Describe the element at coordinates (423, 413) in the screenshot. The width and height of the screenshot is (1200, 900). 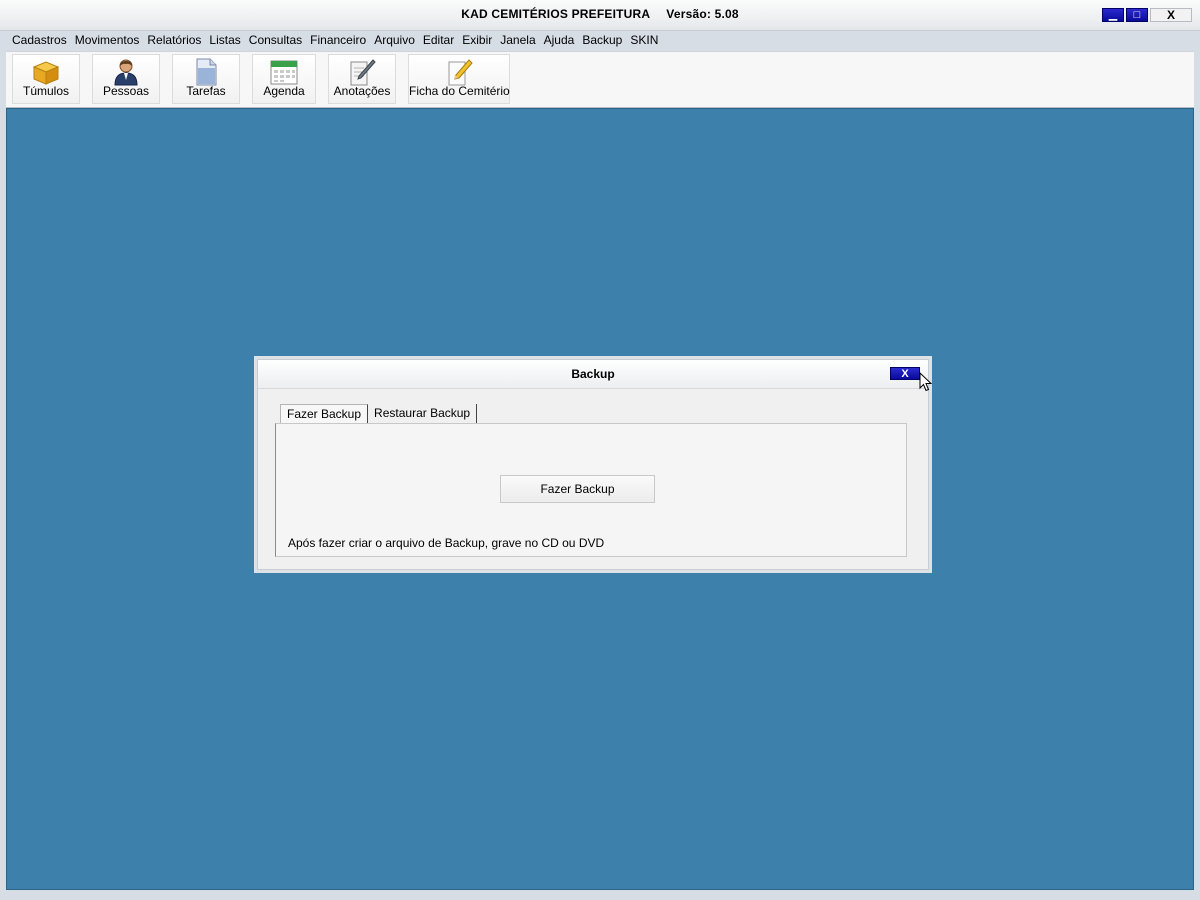
I see `tab-restaurar-backup: Restaurar Backup` at that location.